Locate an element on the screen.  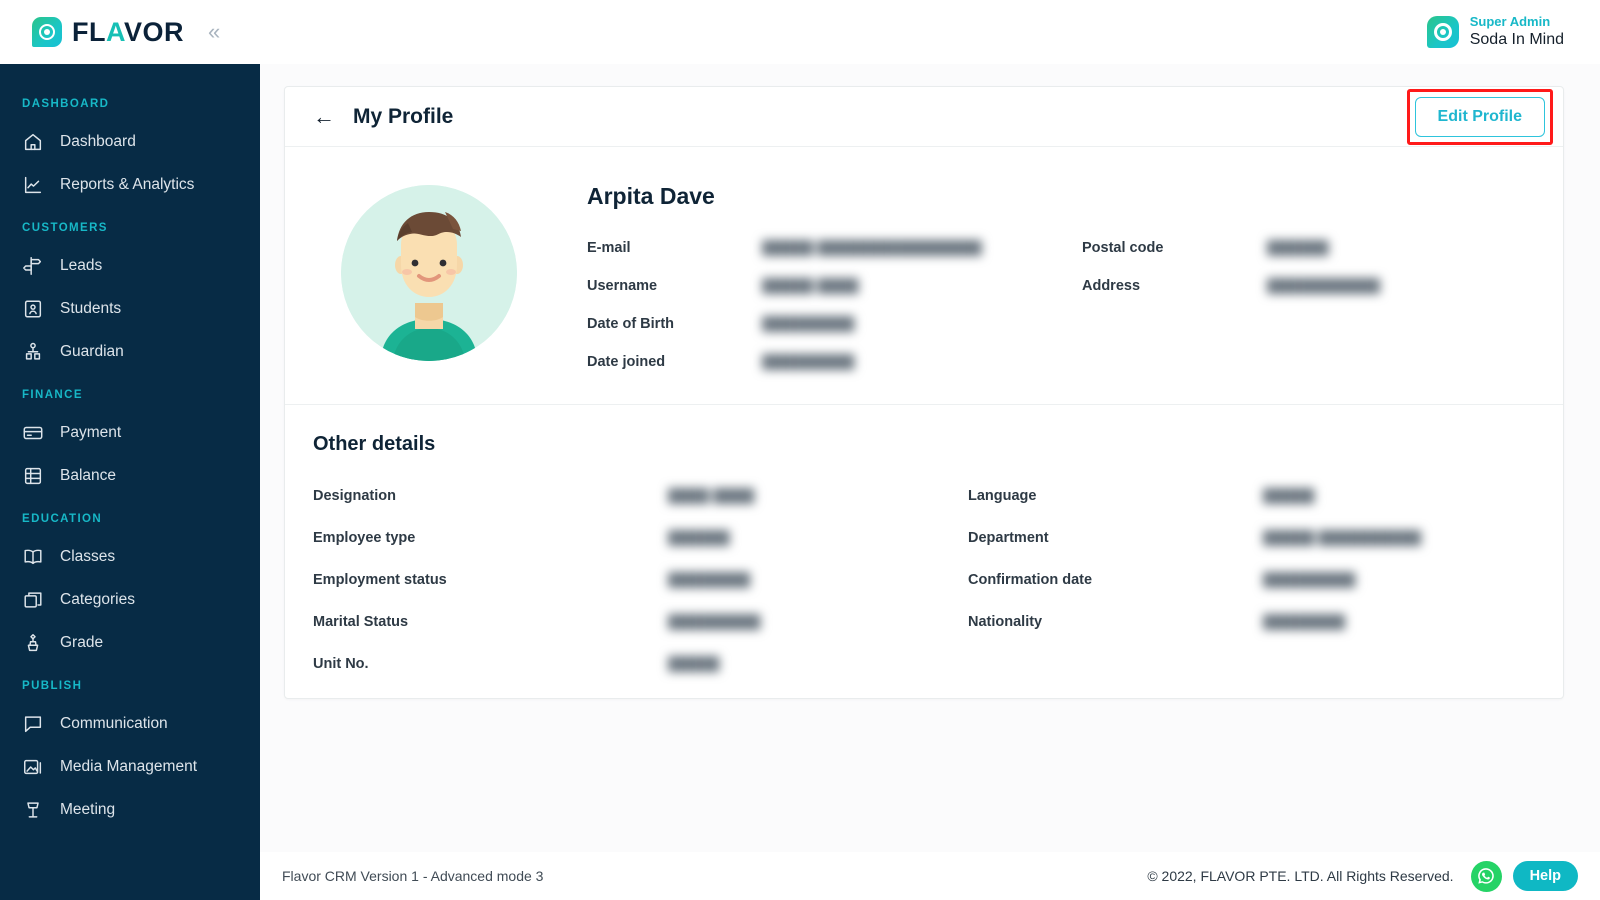
field-label: Employee type is located at coordinates (364, 538).